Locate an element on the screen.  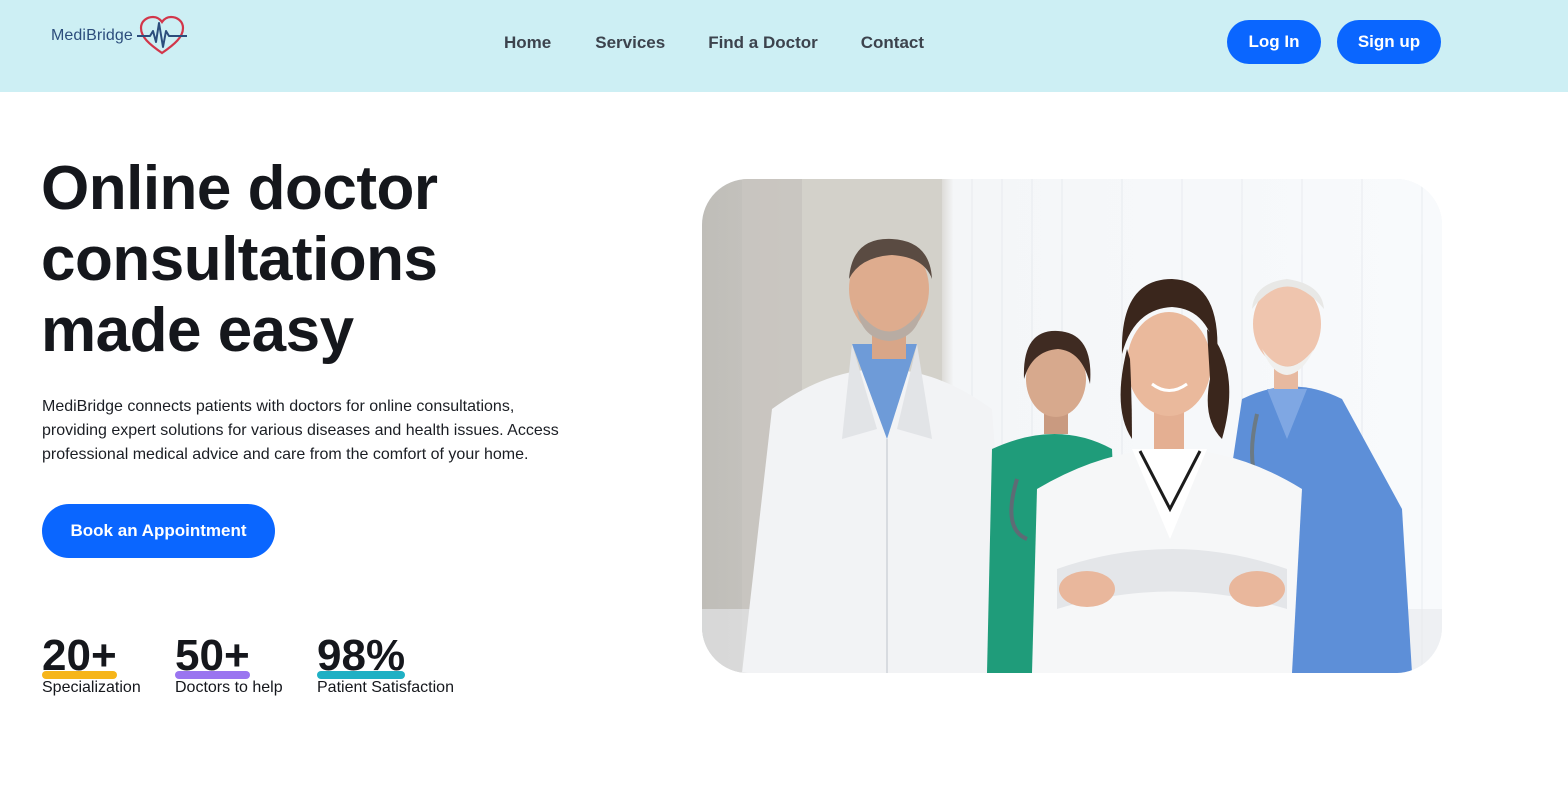
stat-specialization: 20+ Specialization is located at coordinates (91, 664).